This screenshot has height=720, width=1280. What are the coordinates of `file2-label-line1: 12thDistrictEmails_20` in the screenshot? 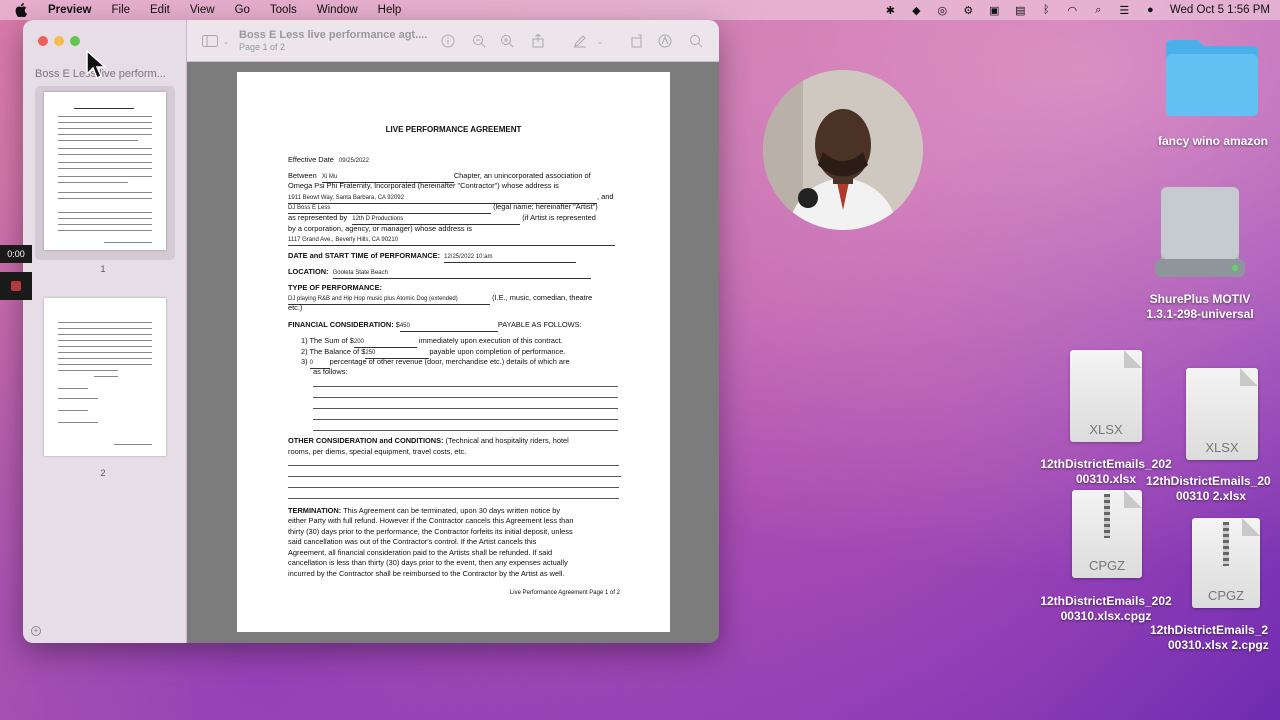 It's located at (1213, 481).